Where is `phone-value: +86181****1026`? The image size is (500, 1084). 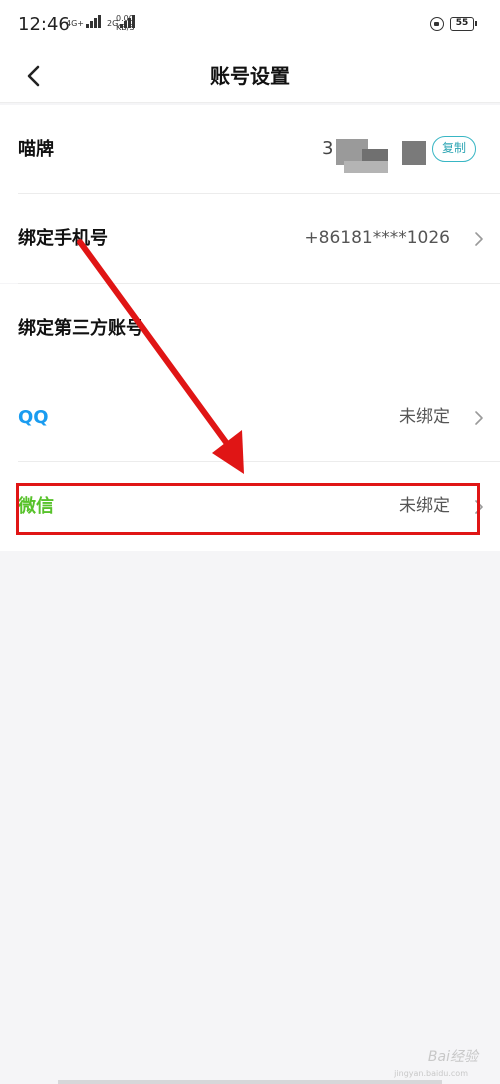 phone-value: +86181****1026 is located at coordinates (377, 238).